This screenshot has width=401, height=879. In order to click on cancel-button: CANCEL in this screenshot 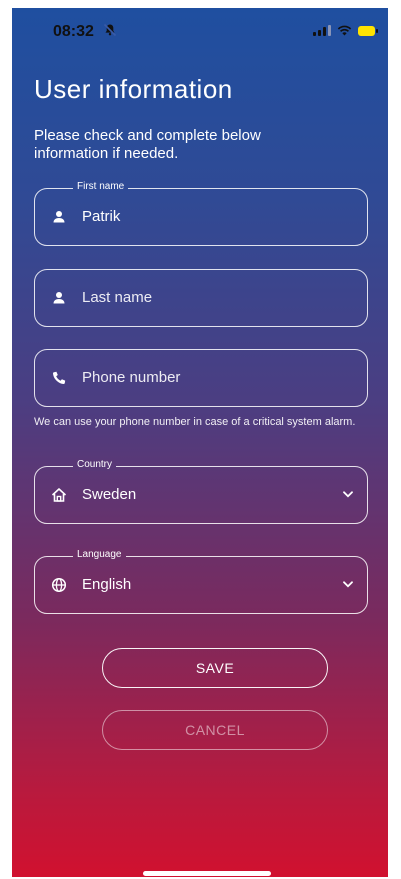, I will do `click(215, 730)`.